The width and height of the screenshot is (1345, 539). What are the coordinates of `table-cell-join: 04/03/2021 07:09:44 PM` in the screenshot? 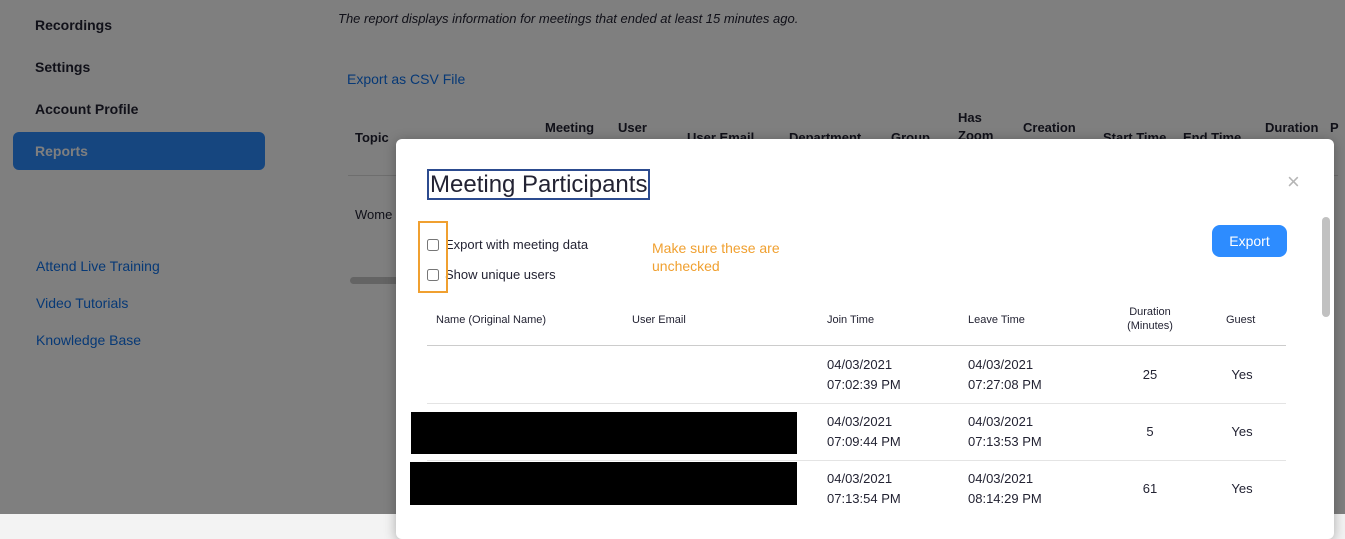 It's located at (864, 431).